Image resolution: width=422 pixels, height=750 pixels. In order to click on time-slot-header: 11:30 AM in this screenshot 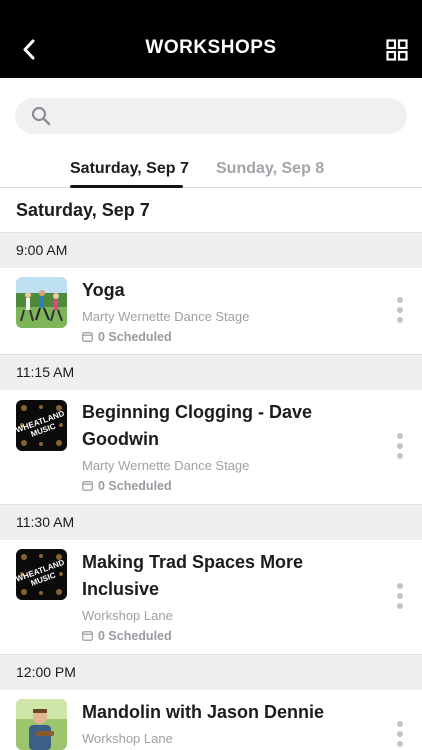, I will do `click(211, 522)`.